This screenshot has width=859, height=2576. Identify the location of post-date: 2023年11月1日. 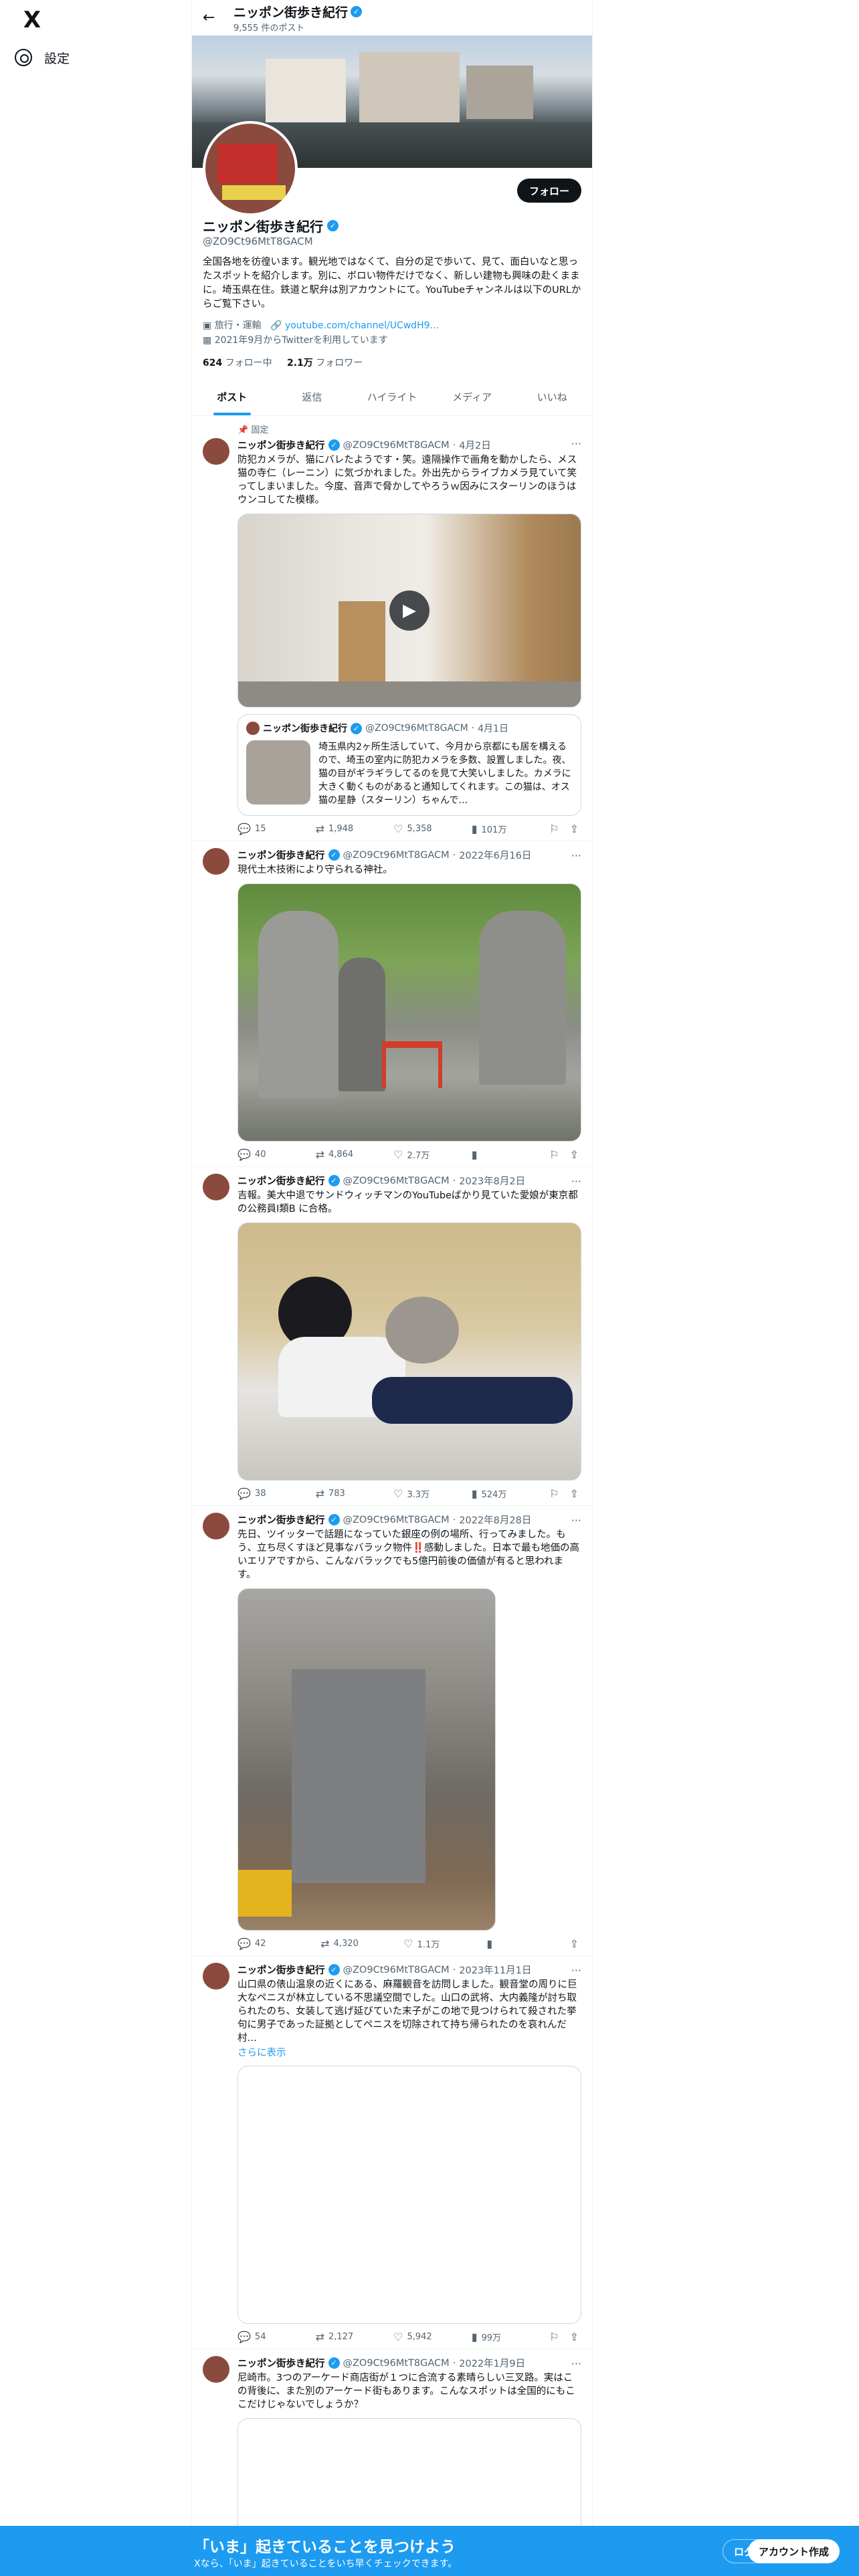
(495, 1970).